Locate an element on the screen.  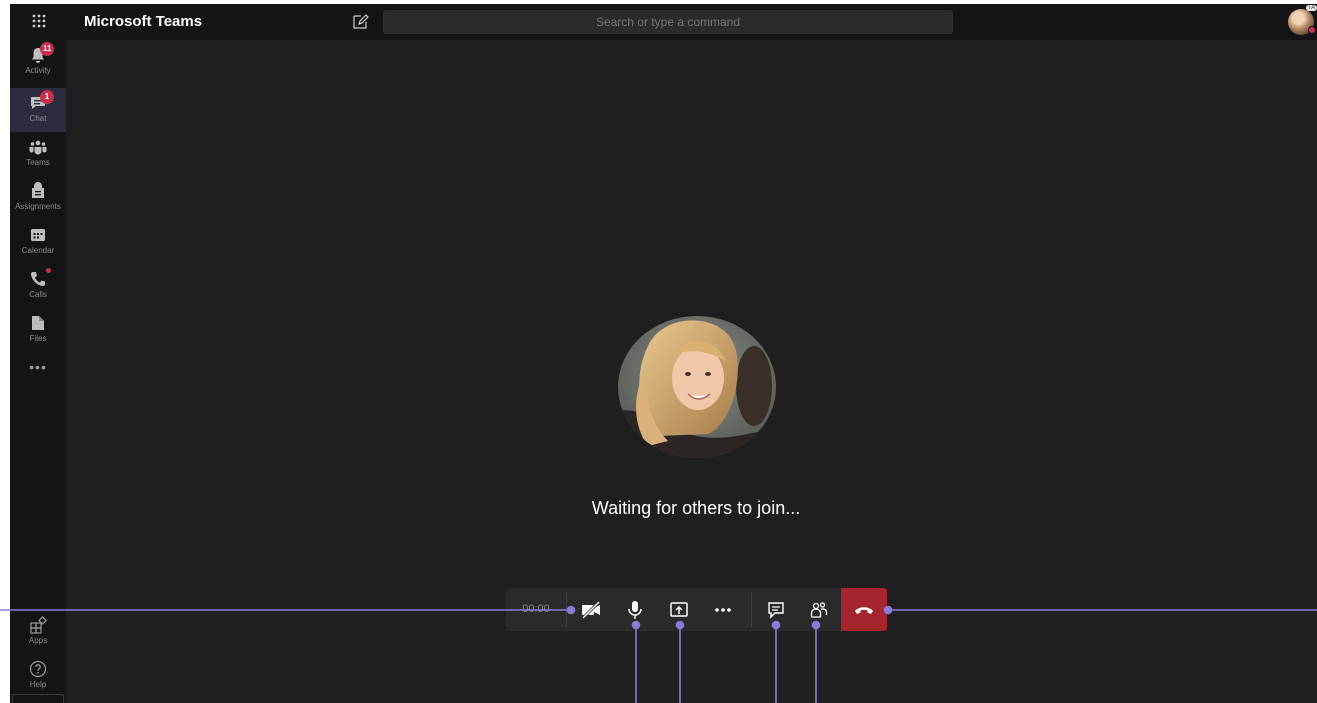
call-controls: 00:00 is located at coordinates (696, 609).